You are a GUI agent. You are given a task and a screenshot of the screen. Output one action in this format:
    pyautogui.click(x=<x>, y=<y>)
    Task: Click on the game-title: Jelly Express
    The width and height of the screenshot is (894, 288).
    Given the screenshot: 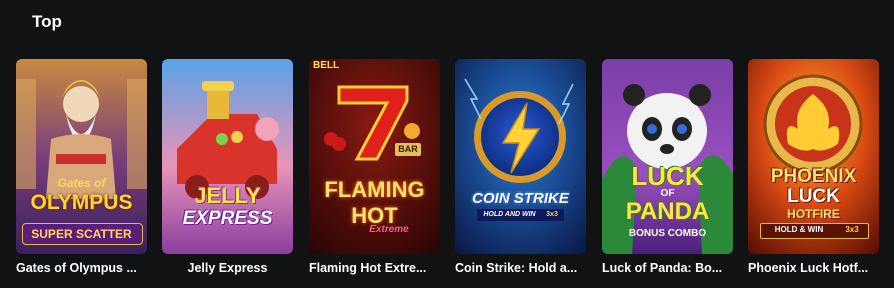 What is the action you would take?
    pyautogui.click(x=227, y=268)
    